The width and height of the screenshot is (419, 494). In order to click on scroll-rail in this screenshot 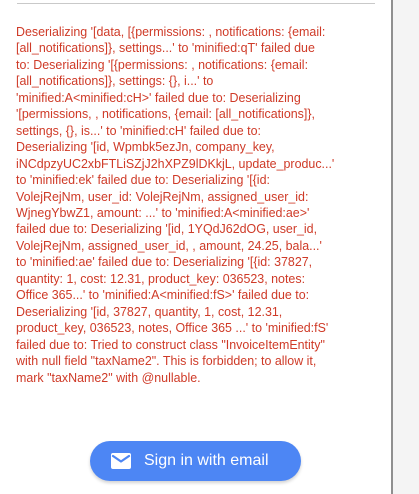, I will do `click(392, 247)`.